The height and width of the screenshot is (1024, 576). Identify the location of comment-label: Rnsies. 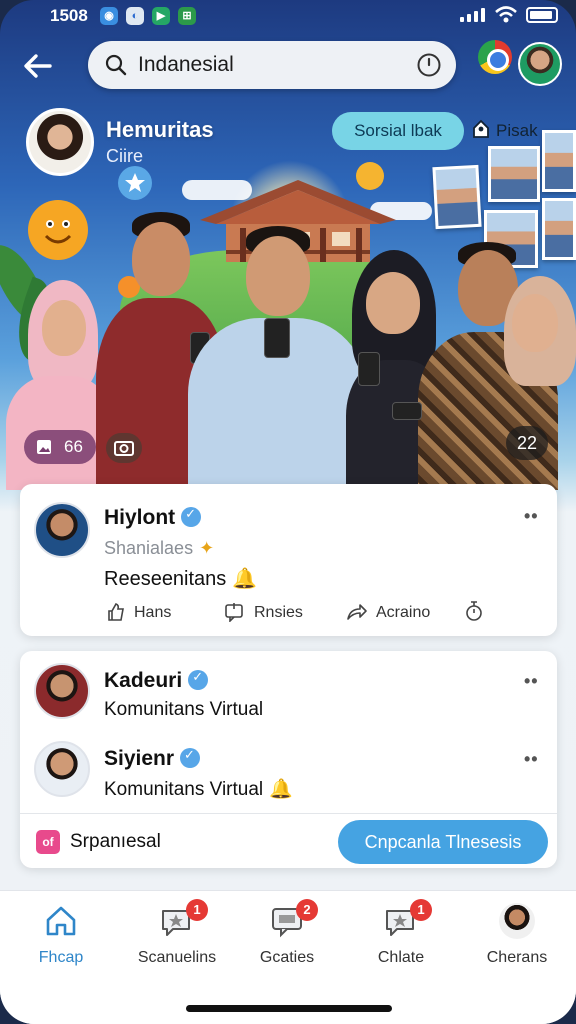
(278, 612).